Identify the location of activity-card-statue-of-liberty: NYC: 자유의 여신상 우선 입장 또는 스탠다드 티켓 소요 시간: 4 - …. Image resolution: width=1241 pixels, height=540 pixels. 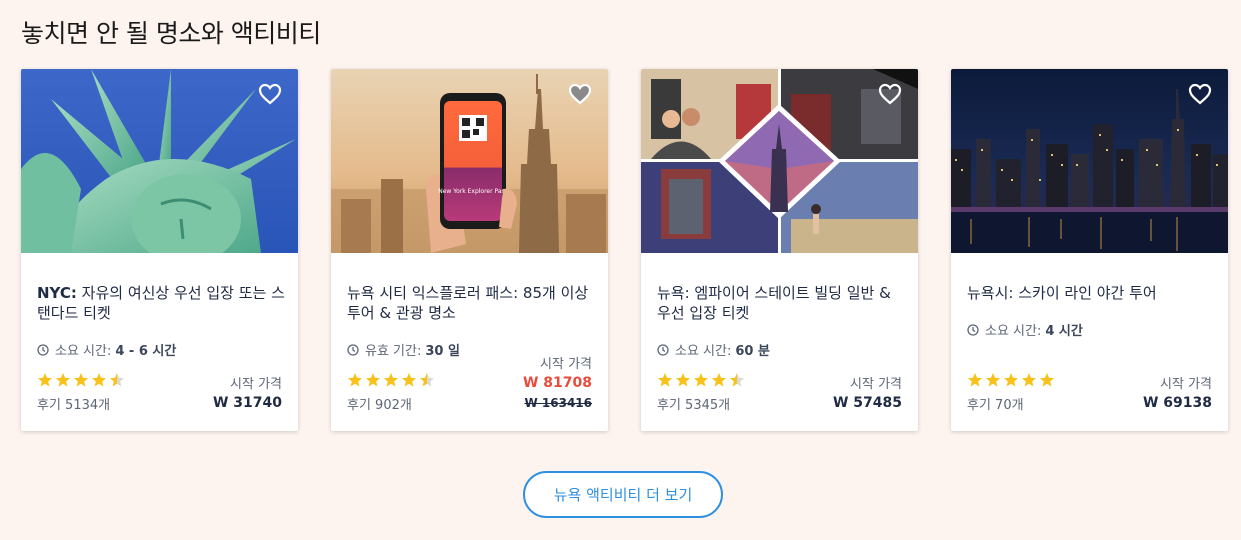
(159, 250).